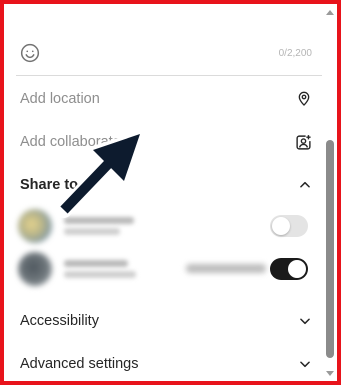 The image size is (341, 385). What do you see at coordinates (303, 142) in the screenshot?
I see `add-person-icon` at bounding box center [303, 142].